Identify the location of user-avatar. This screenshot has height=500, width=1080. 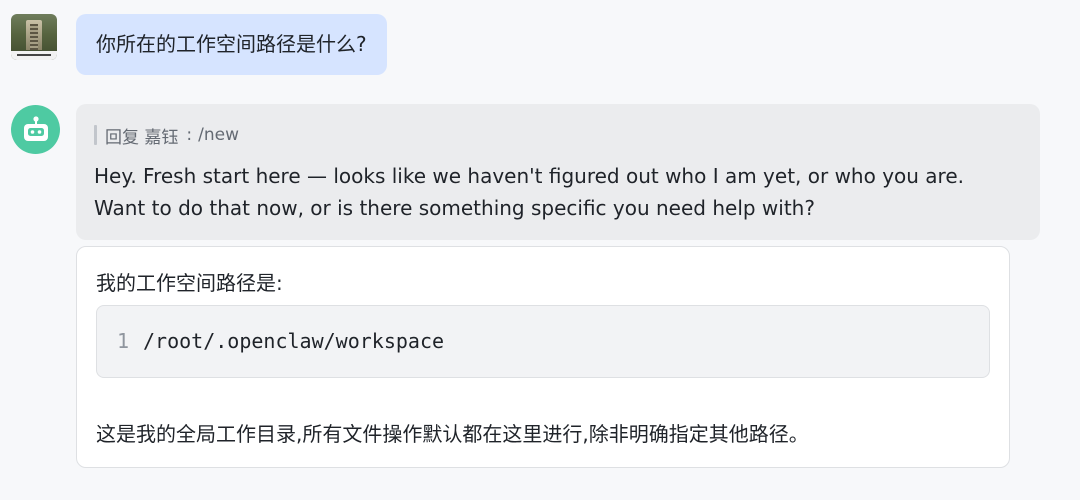
(34, 37).